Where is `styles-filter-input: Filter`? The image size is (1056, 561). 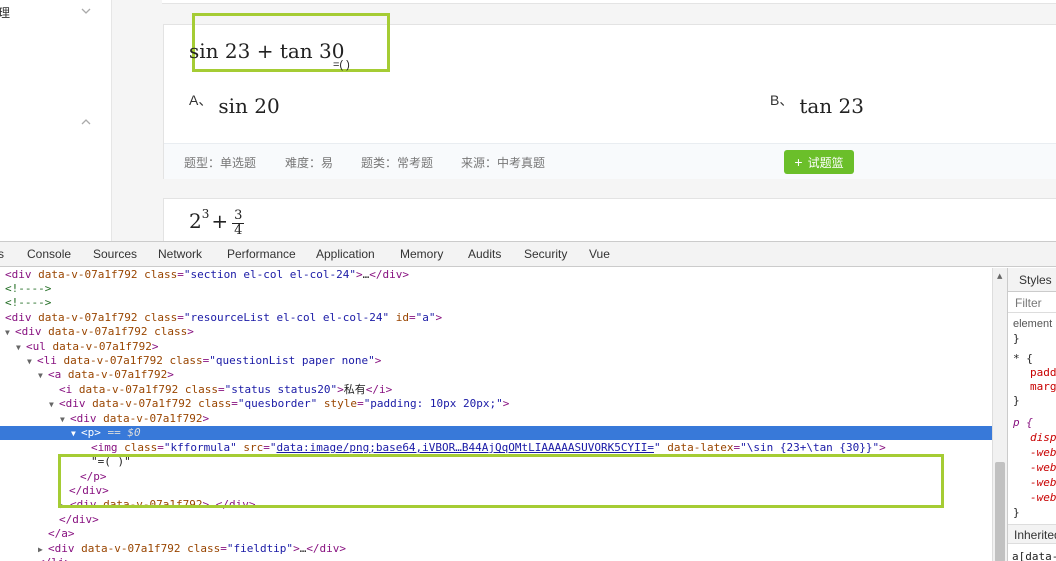
styles-filter-input: Filter is located at coordinates (1032, 303).